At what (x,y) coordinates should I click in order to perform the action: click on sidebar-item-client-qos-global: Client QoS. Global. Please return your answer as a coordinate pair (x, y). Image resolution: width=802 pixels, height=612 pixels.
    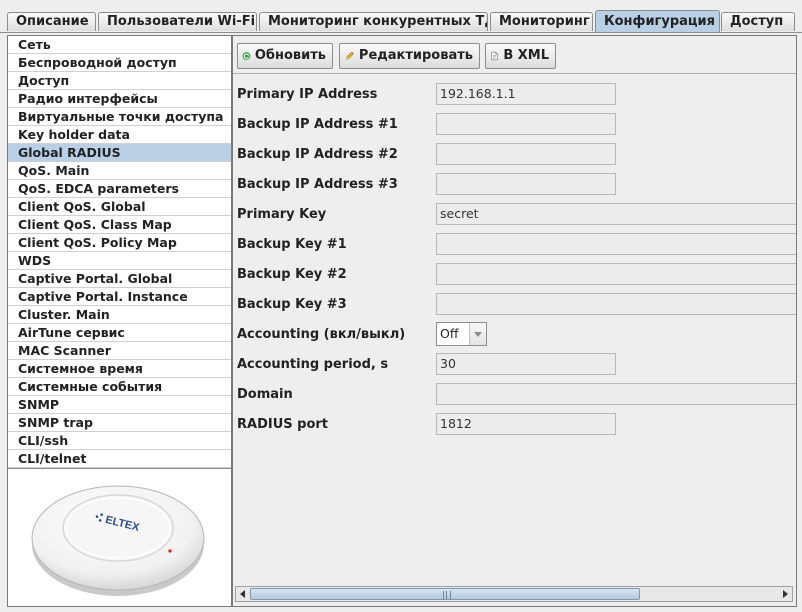
    Looking at the image, I should click on (119, 207).